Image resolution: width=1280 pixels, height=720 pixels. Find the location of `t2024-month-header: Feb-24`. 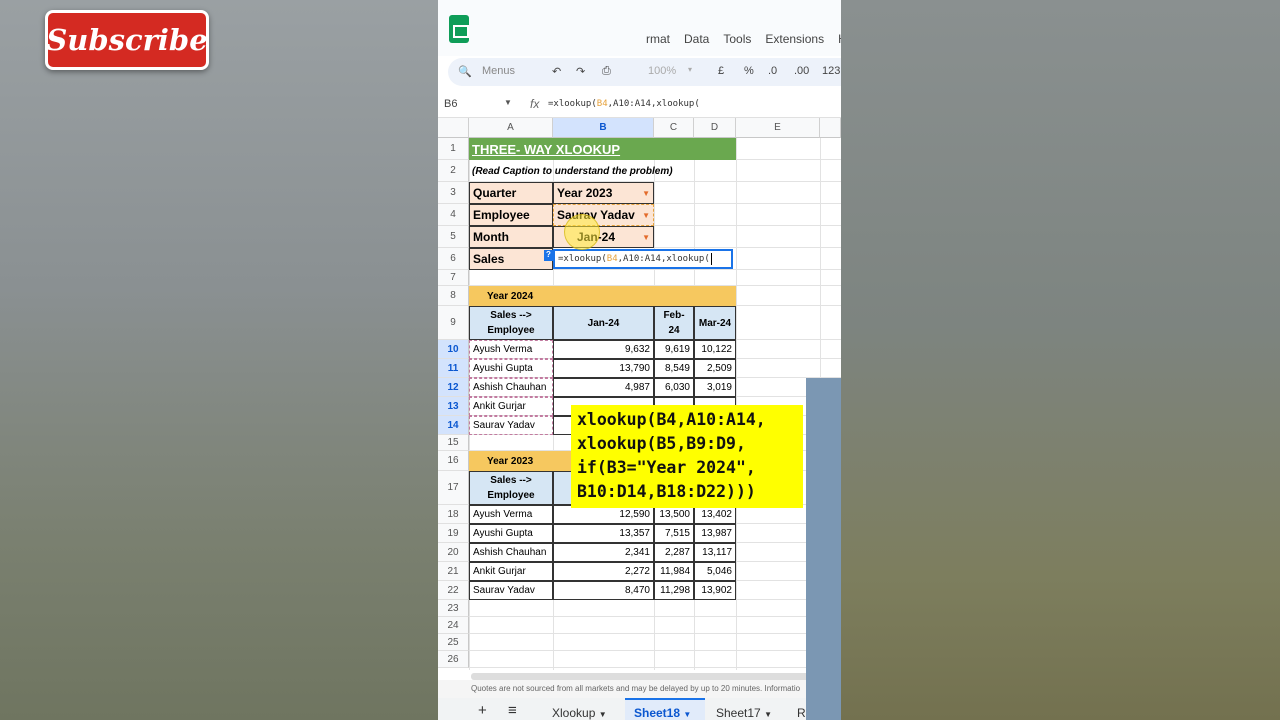

t2024-month-header: Feb-24 is located at coordinates (674, 323).